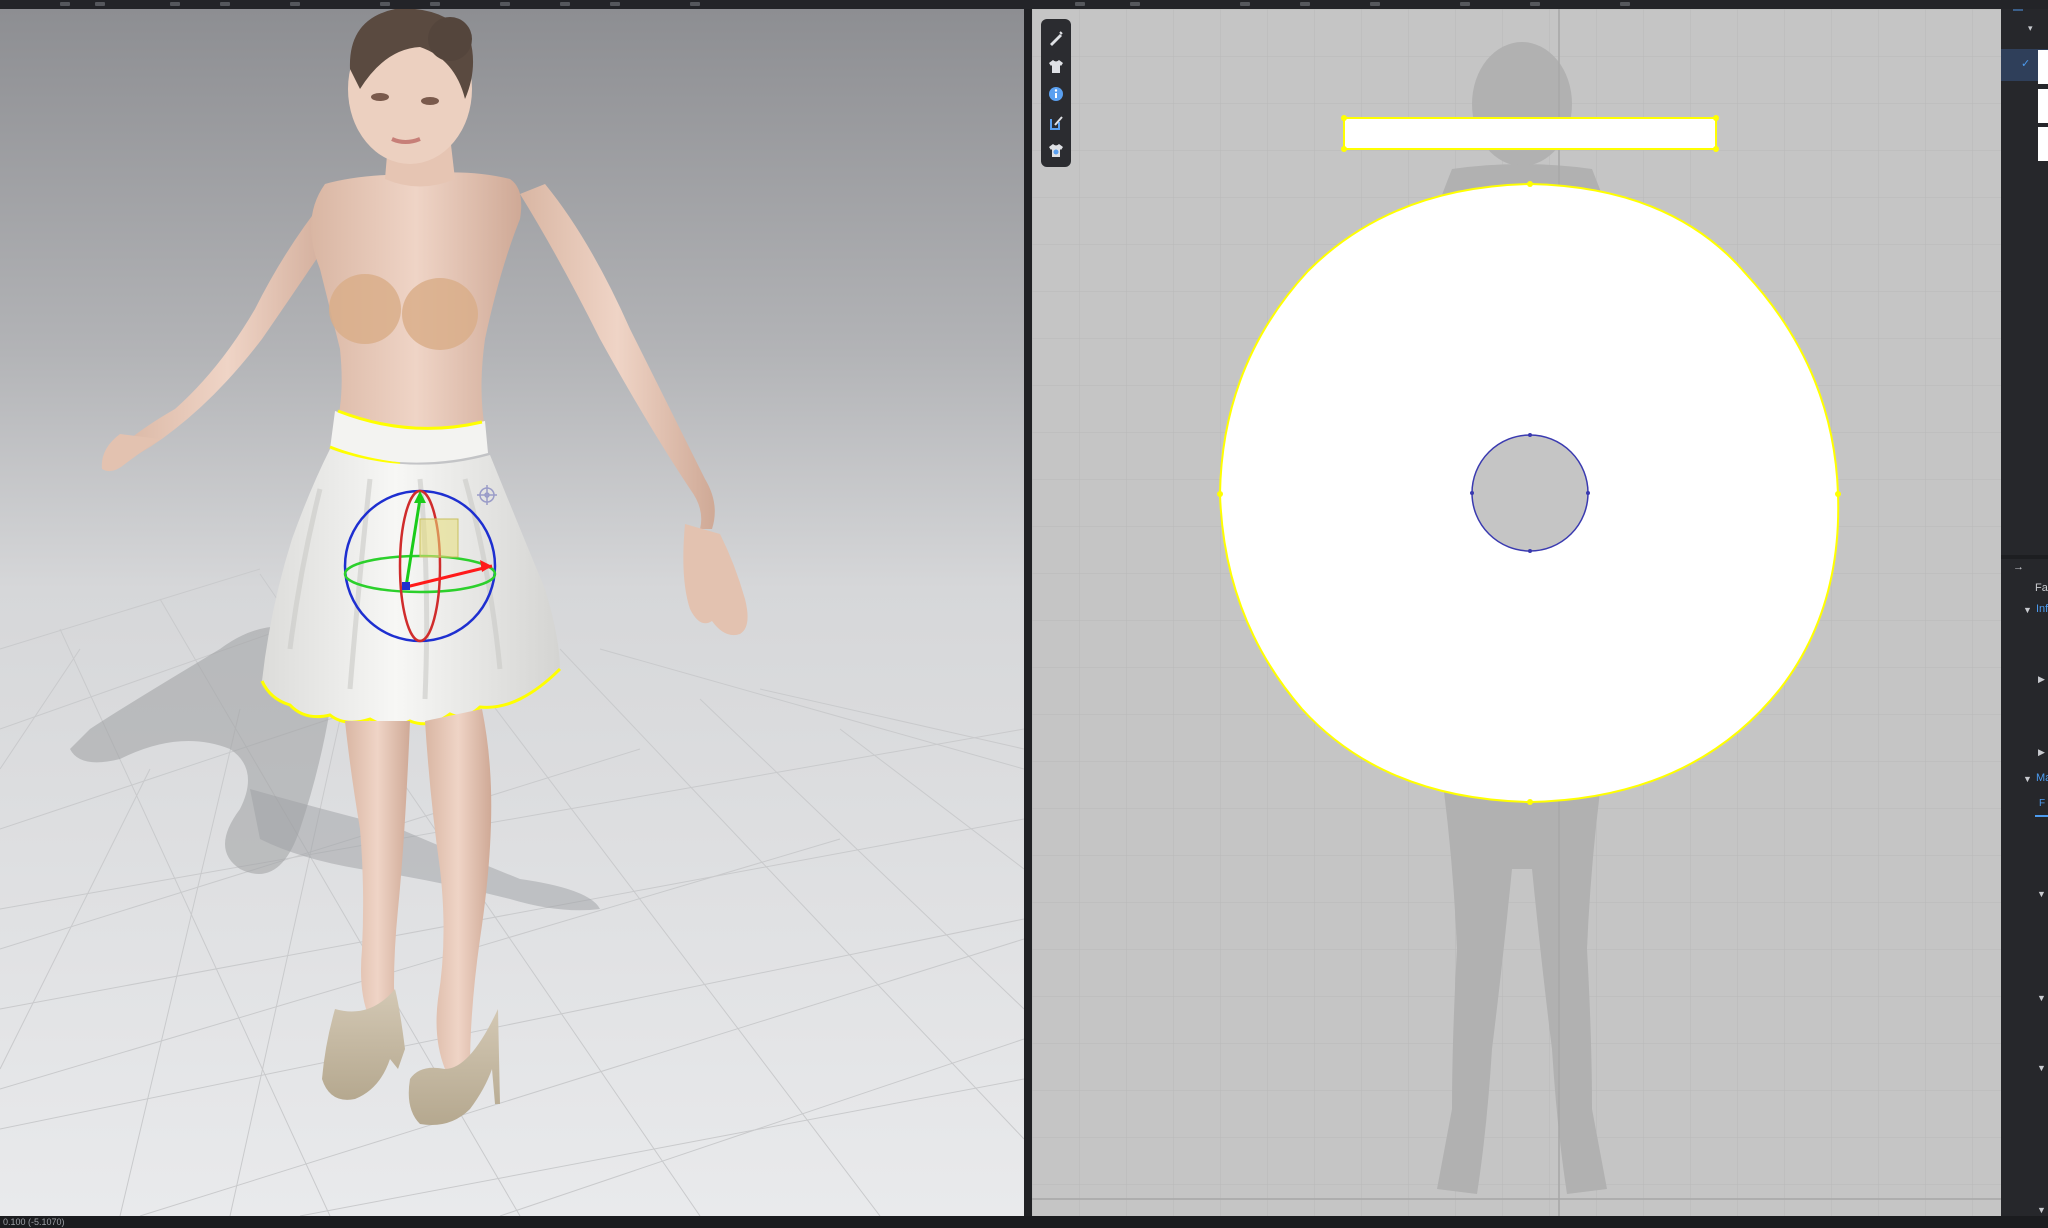 The image size is (2048, 1228). I want to click on property-editor-panel: ▾ ✓ → Fal ▼ Info ▶ ▶ ▼ Ma F ▼ ▼ ▼ ▼, so click(2024, 612).